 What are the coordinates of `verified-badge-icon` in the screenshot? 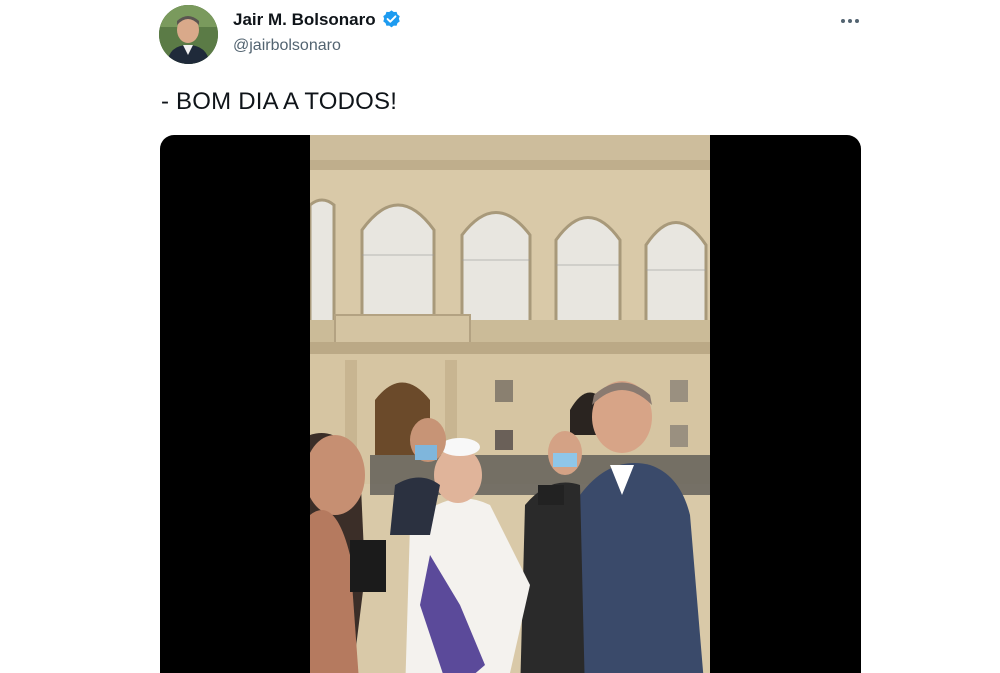 It's located at (391, 19).